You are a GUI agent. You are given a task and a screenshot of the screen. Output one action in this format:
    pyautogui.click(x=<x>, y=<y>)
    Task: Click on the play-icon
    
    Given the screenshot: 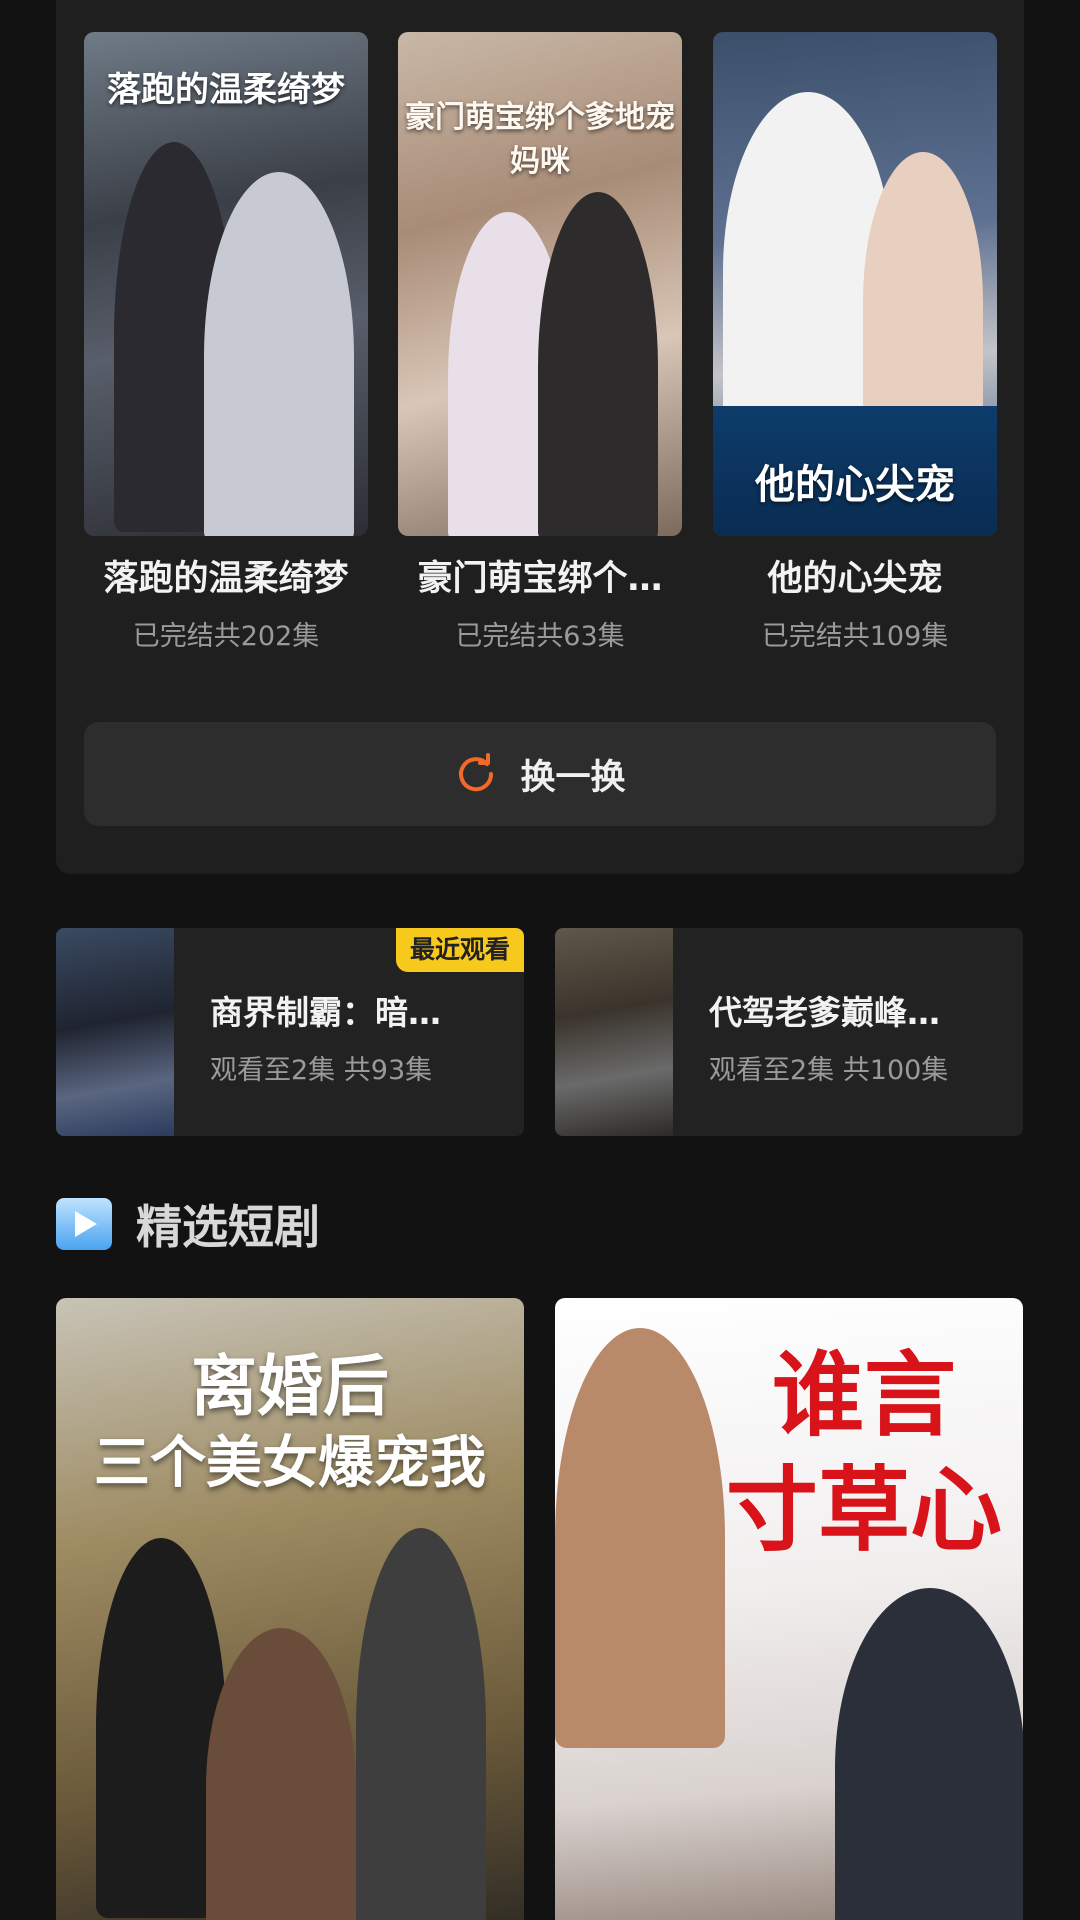 What is the action you would take?
    pyautogui.click(x=84, y=1224)
    